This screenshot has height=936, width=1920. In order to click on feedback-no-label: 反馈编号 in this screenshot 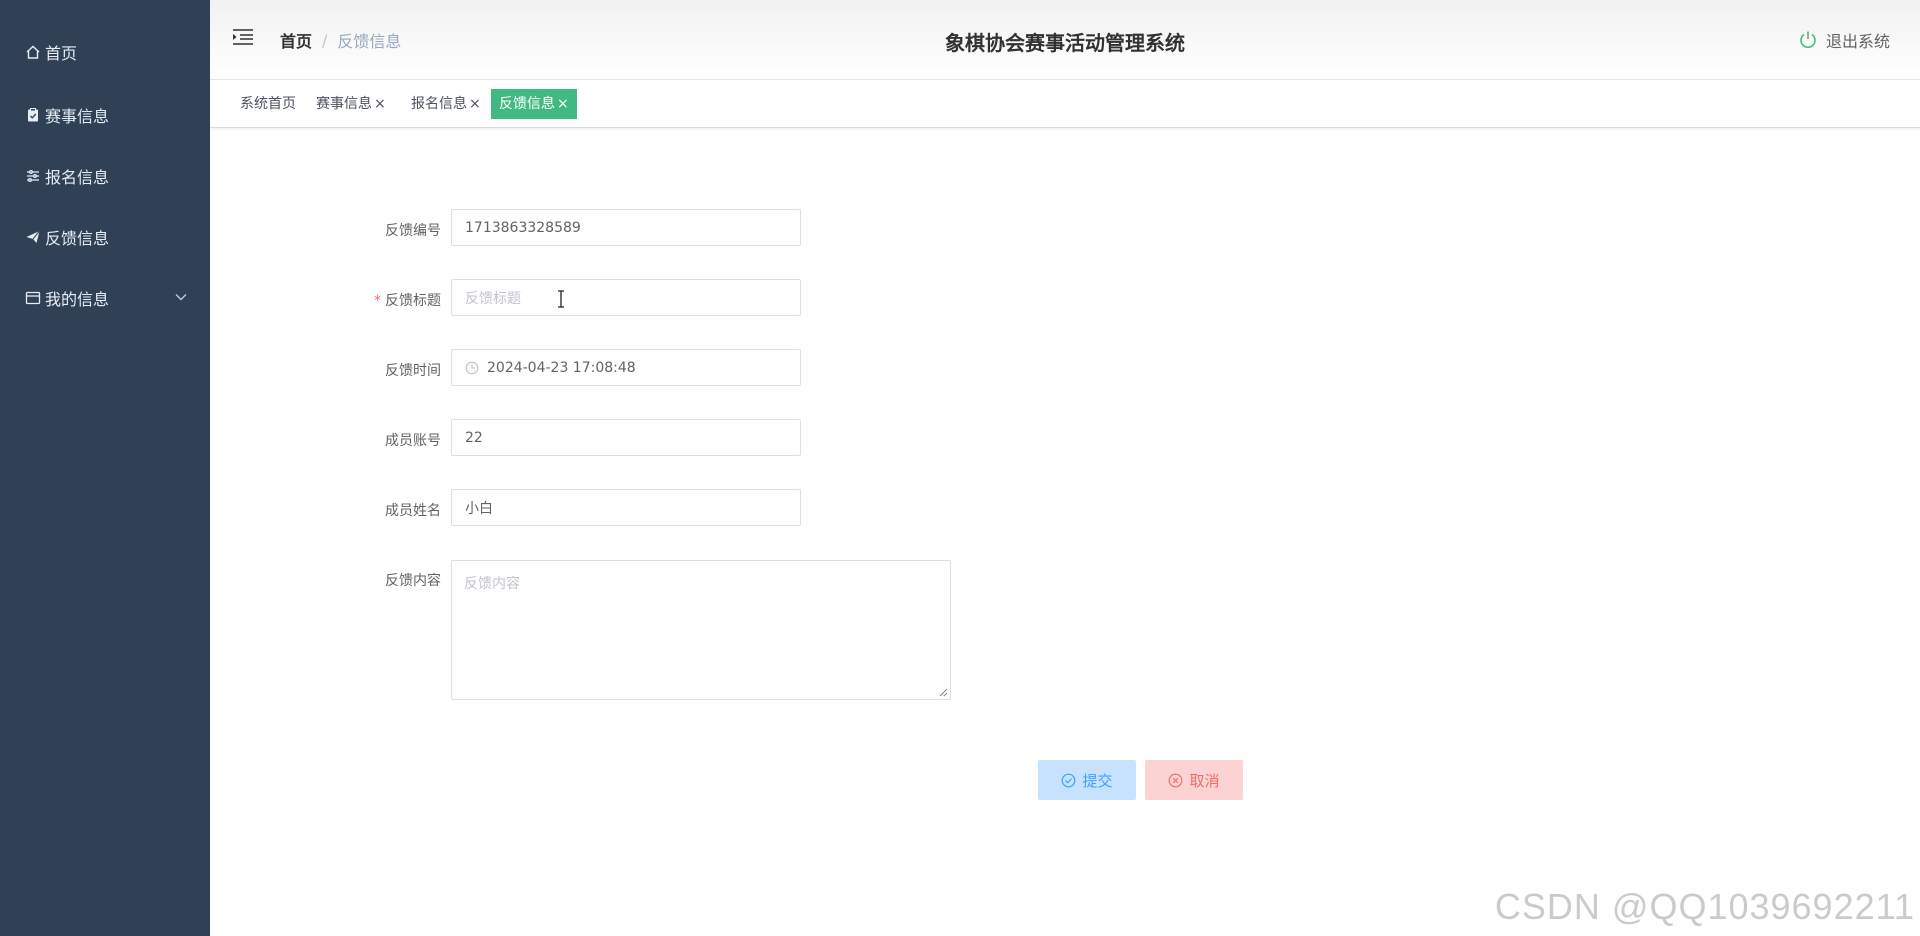, I will do `click(413, 231)`.